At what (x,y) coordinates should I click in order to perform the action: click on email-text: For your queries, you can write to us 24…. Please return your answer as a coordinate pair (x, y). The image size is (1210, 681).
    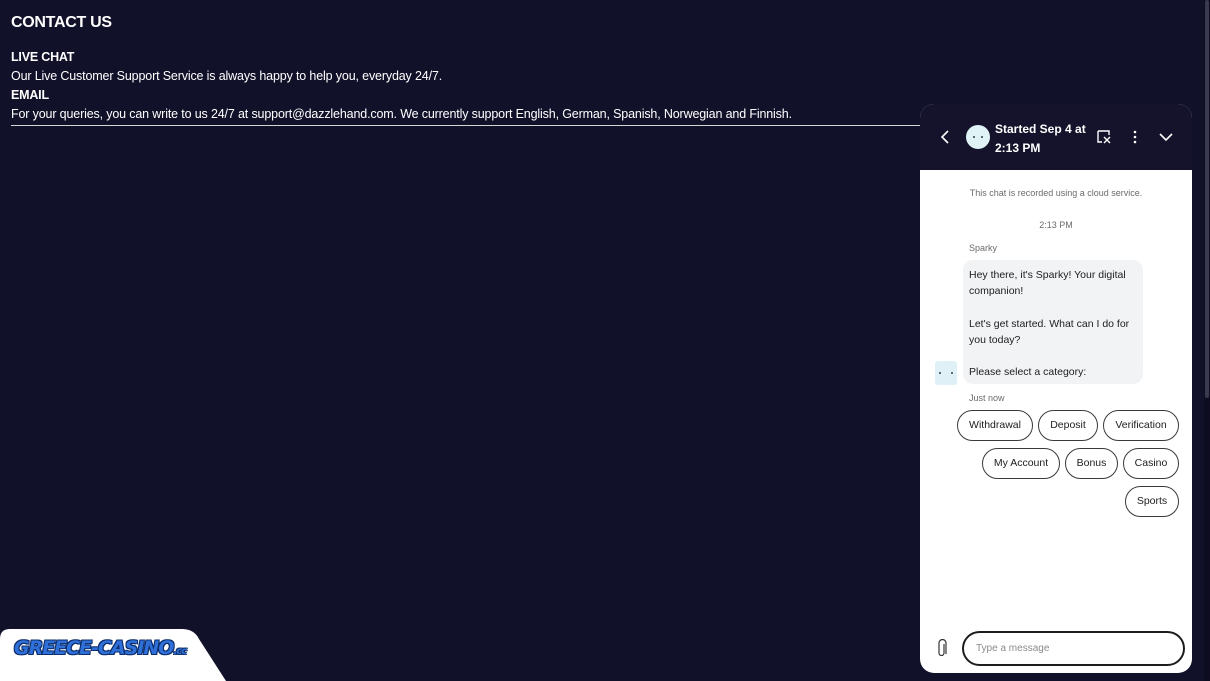
    Looking at the image, I should click on (401, 114).